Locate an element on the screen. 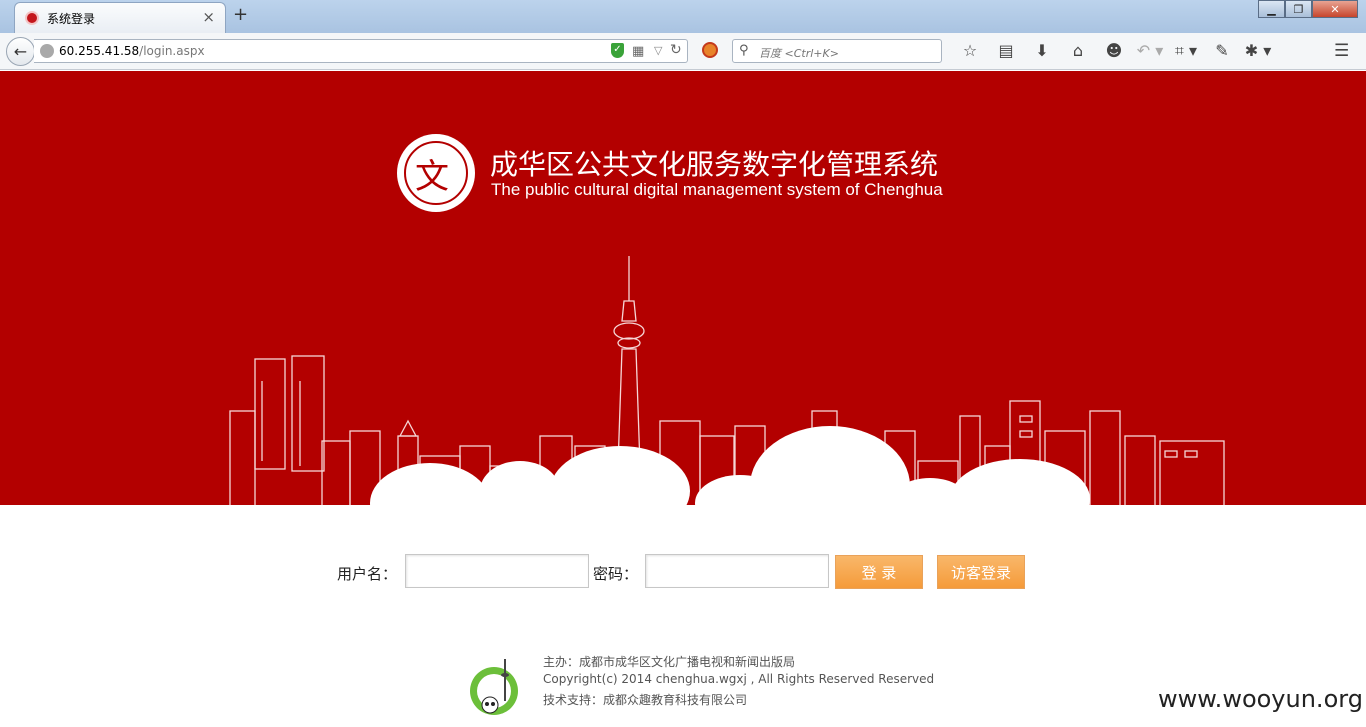 The image size is (1366, 727). watermark-text: www.wooyun.org is located at coordinates (1260, 699).